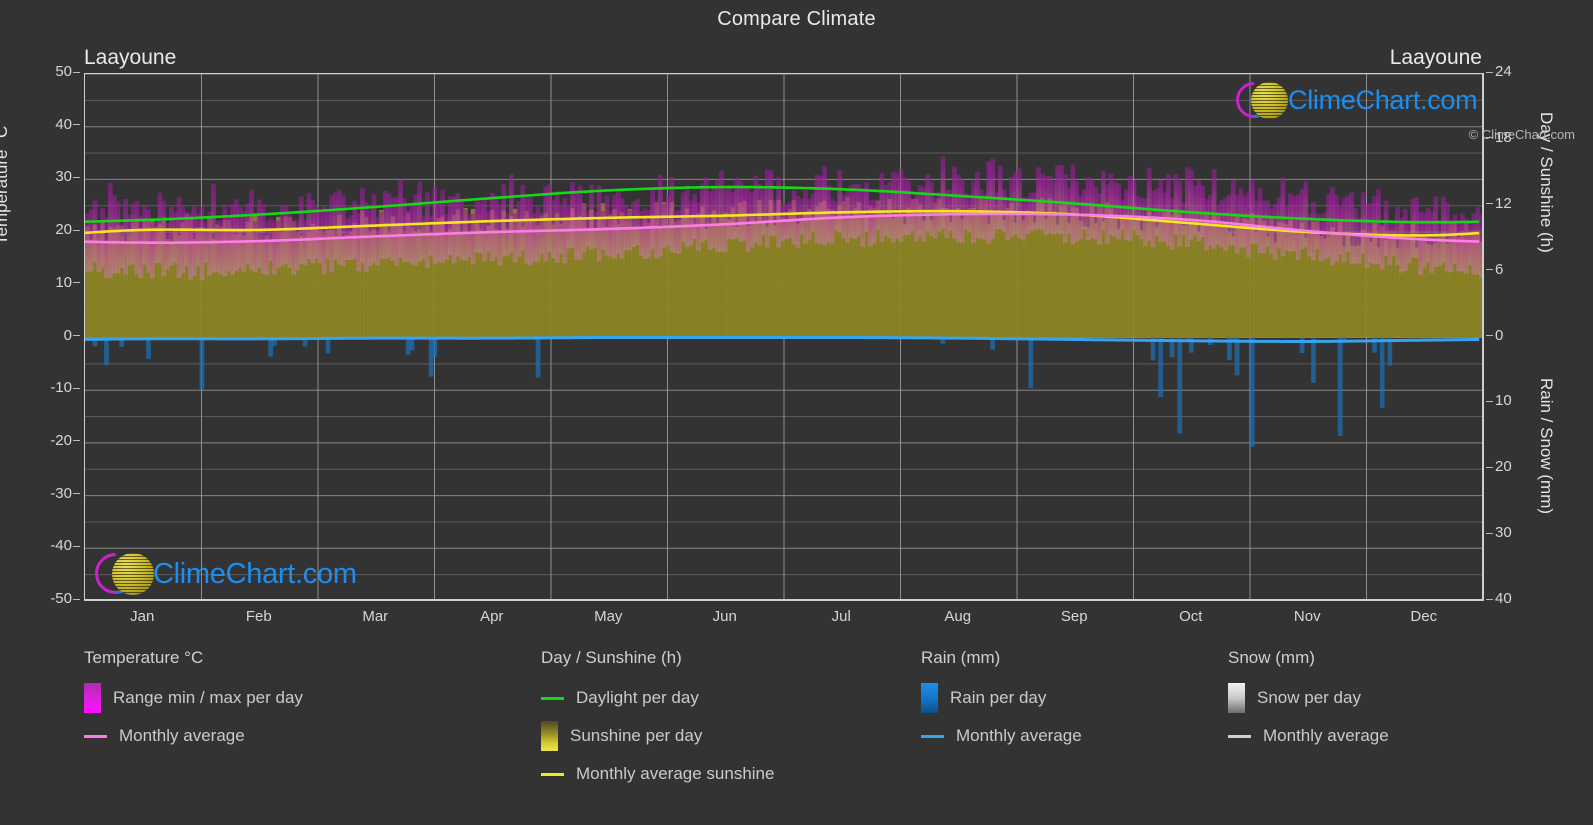  What do you see at coordinates (1191, 616) in the screenshot?
I see `x-axis-tick-oct: Oct` at bounding box center [1191, 616].